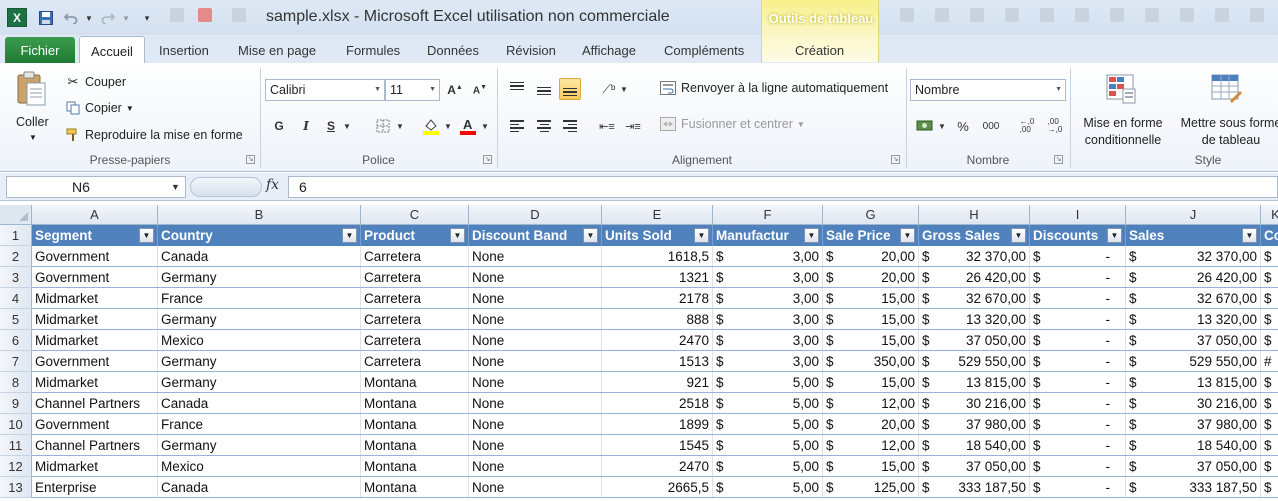 The height and width of the screenshot is (501, 1278). I want to click on table-cell: 2178, so click(657, 298).